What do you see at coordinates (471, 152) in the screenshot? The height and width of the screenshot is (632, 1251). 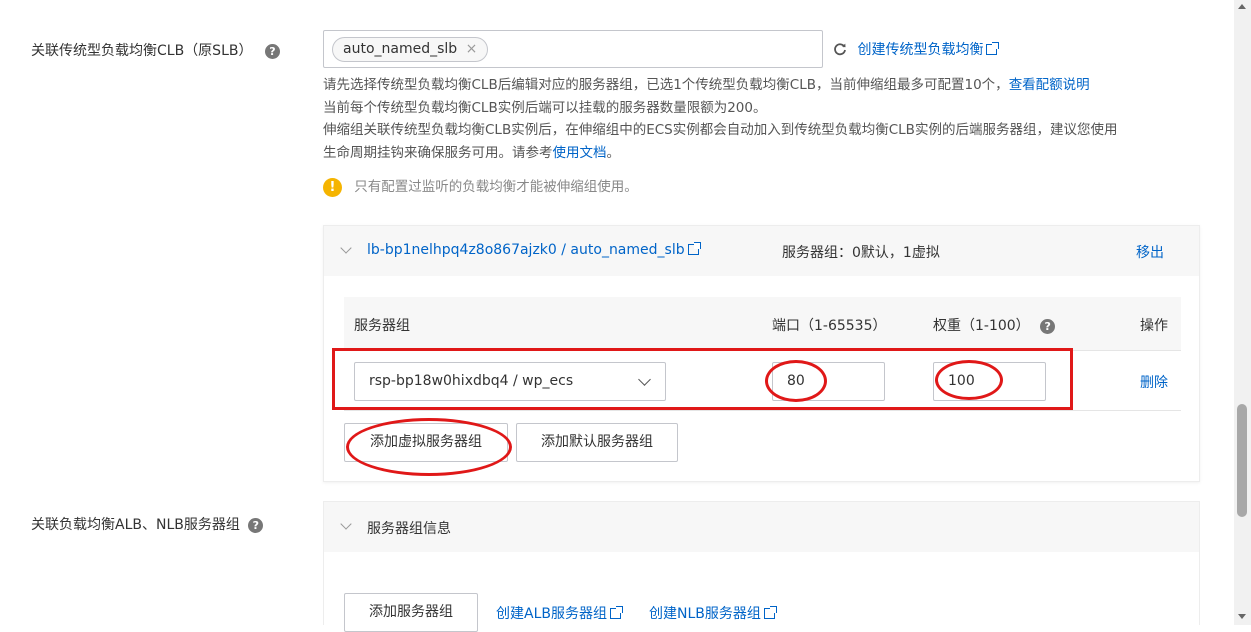 I see `desc-line-4: 生命周期挂钩来确保服务可用。请参考使用文档。` at bounding box center [471, 152].